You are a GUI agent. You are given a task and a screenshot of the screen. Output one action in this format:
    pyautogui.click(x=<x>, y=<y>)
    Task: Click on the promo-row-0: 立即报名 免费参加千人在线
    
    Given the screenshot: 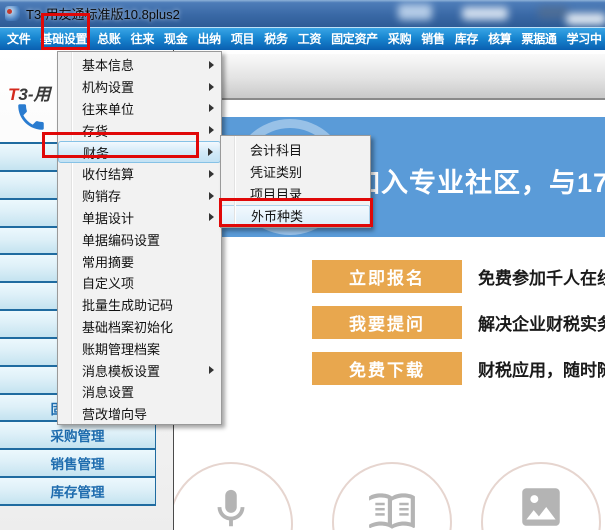 What is the action you would take?
    pyautogui.click(x=389, y=276)
    